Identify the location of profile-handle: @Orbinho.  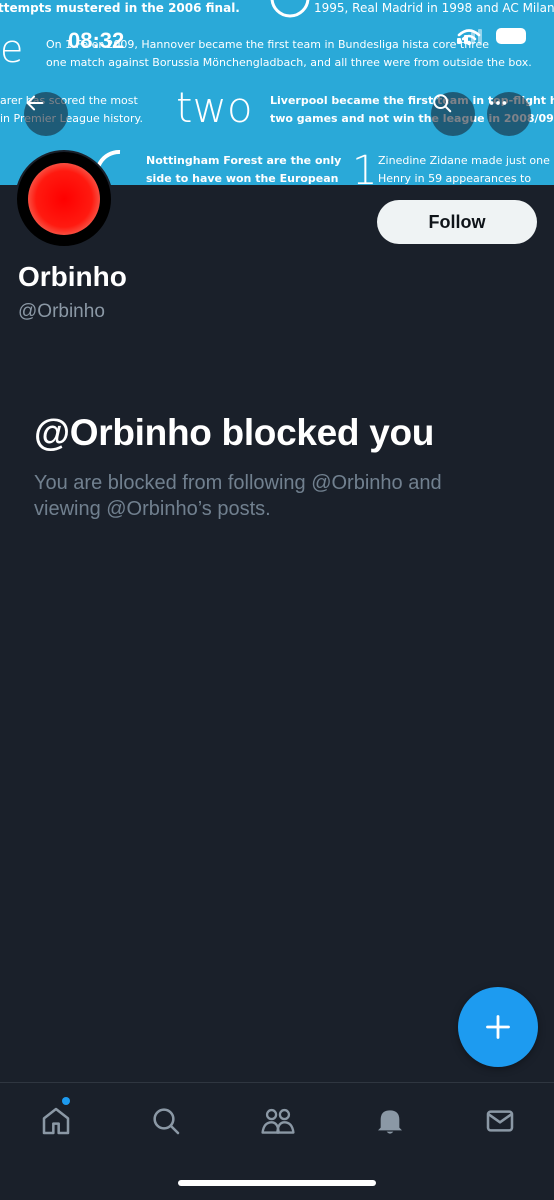
(61, 311).